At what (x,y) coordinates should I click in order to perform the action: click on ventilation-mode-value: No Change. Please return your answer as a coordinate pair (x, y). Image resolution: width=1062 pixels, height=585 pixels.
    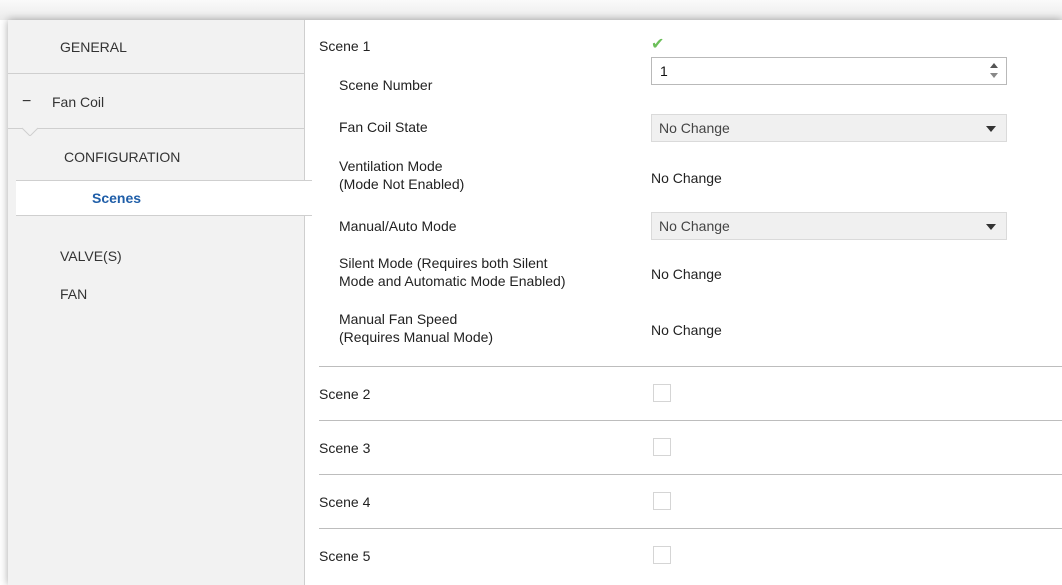
    Looking at the image, I should click on (686, 178).